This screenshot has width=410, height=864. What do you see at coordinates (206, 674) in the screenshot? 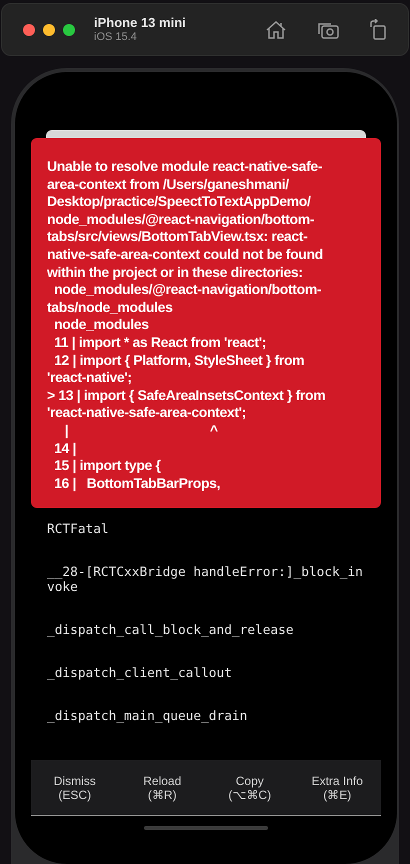
I see `stack-frame: _dispatch_client_callout` at bounding box center [206, 674].